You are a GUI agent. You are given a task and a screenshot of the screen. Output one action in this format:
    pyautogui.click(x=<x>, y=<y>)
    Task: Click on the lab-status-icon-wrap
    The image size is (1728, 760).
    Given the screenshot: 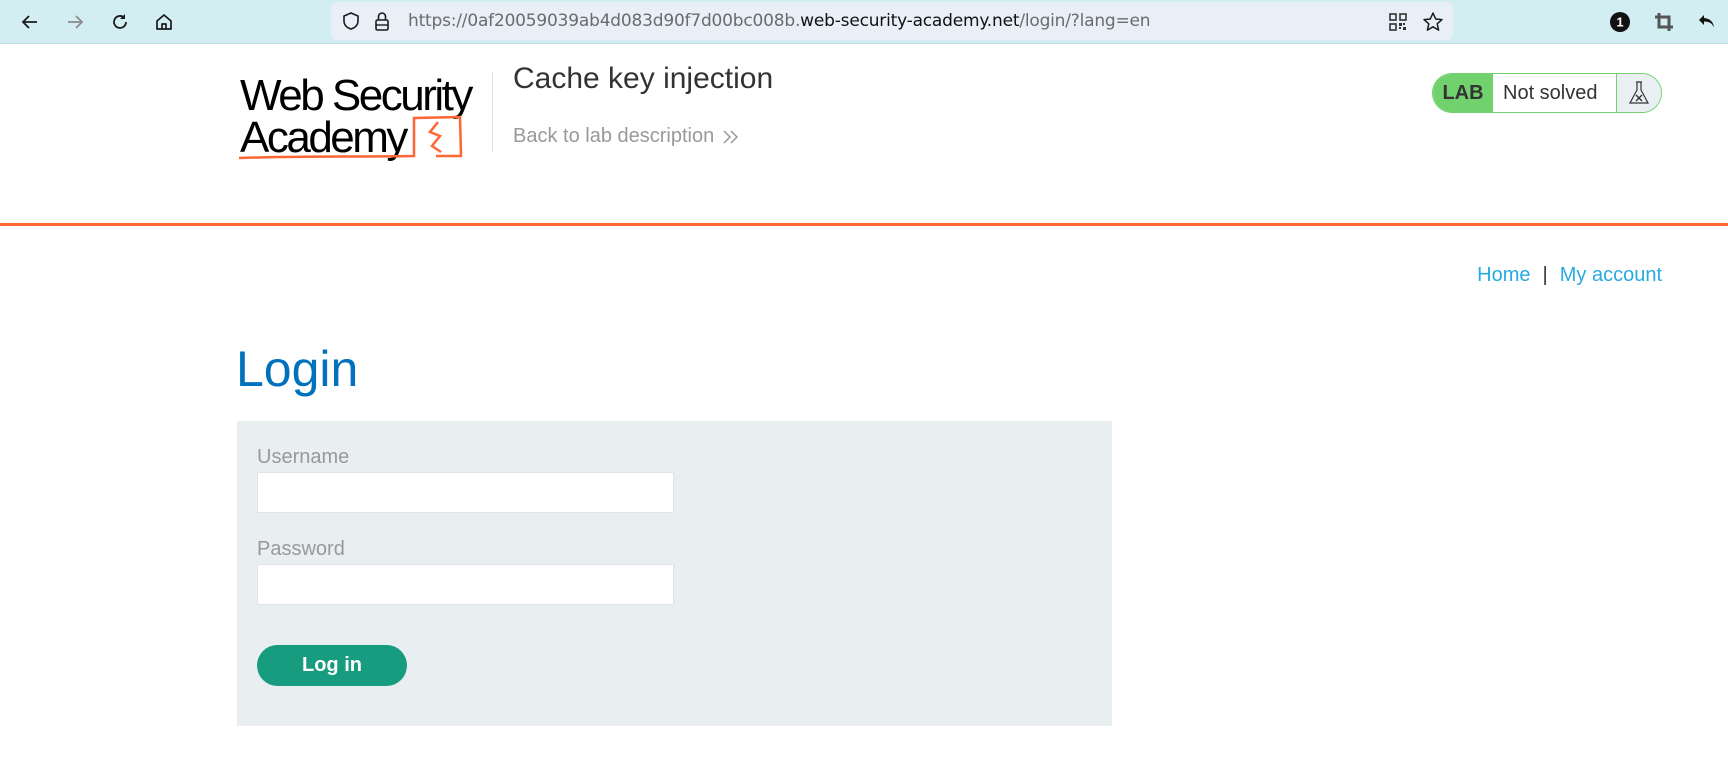 What is the action you would take?
    pyautogui.click(x=1639, y=93)
    